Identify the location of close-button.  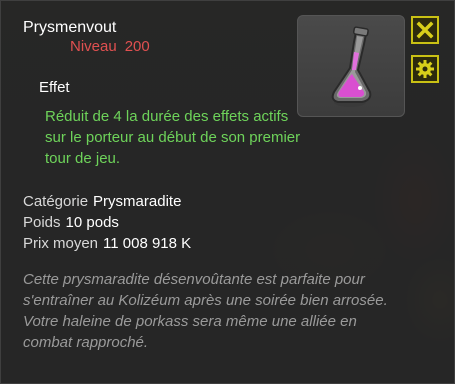
(425, 30).